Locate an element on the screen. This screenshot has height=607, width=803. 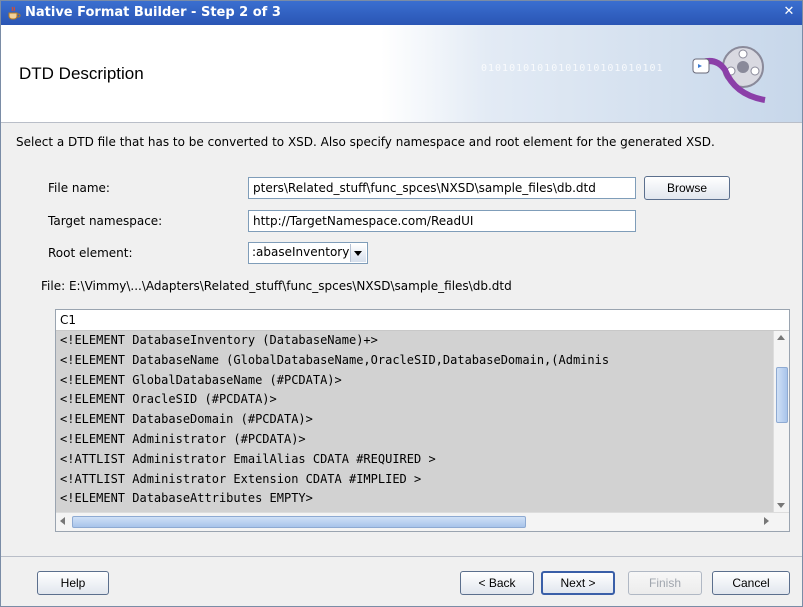
horizontal-scrollbar is located at coordinates (422, 521).